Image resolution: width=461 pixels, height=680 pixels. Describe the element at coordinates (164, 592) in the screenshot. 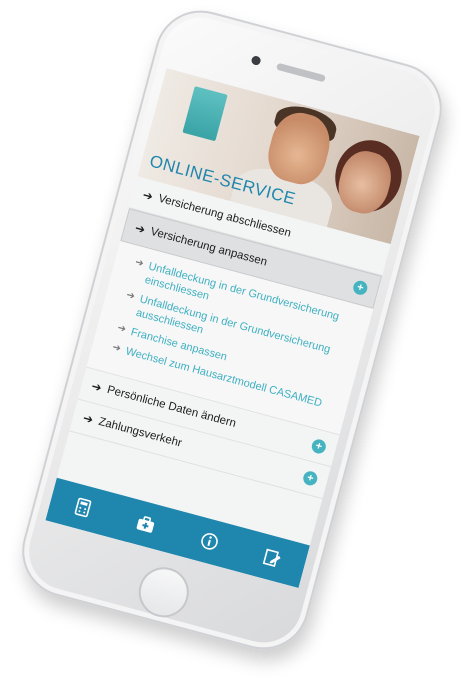

I see `home-button` at that location.